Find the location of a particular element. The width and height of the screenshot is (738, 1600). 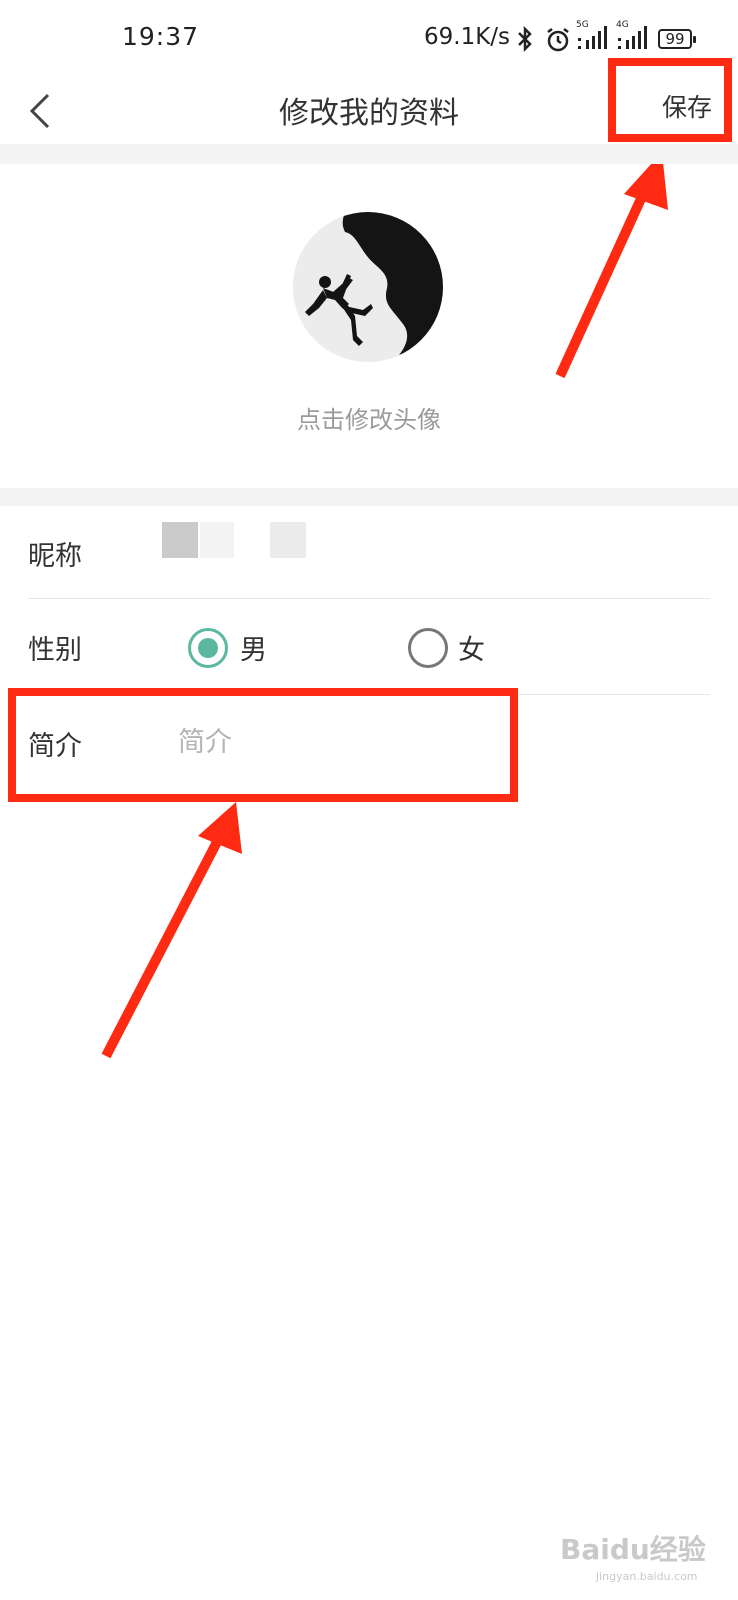

avatar is located at coordinates (368, 287).